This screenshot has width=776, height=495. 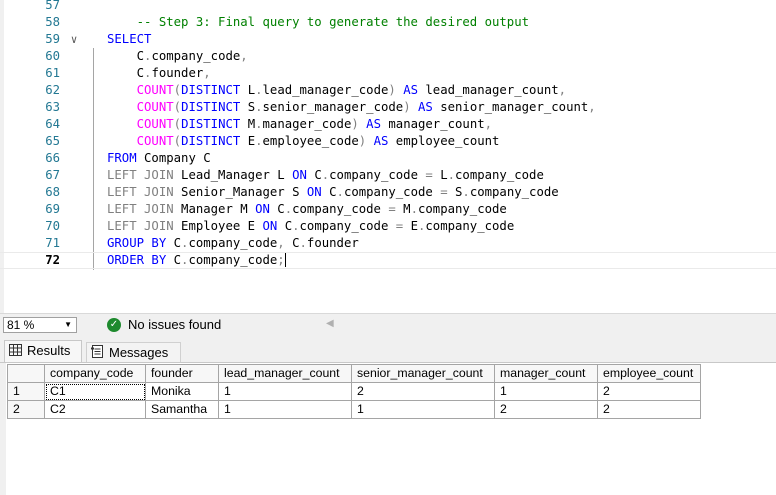 I want to click on line-number: 69, so click(x=52, y=209).